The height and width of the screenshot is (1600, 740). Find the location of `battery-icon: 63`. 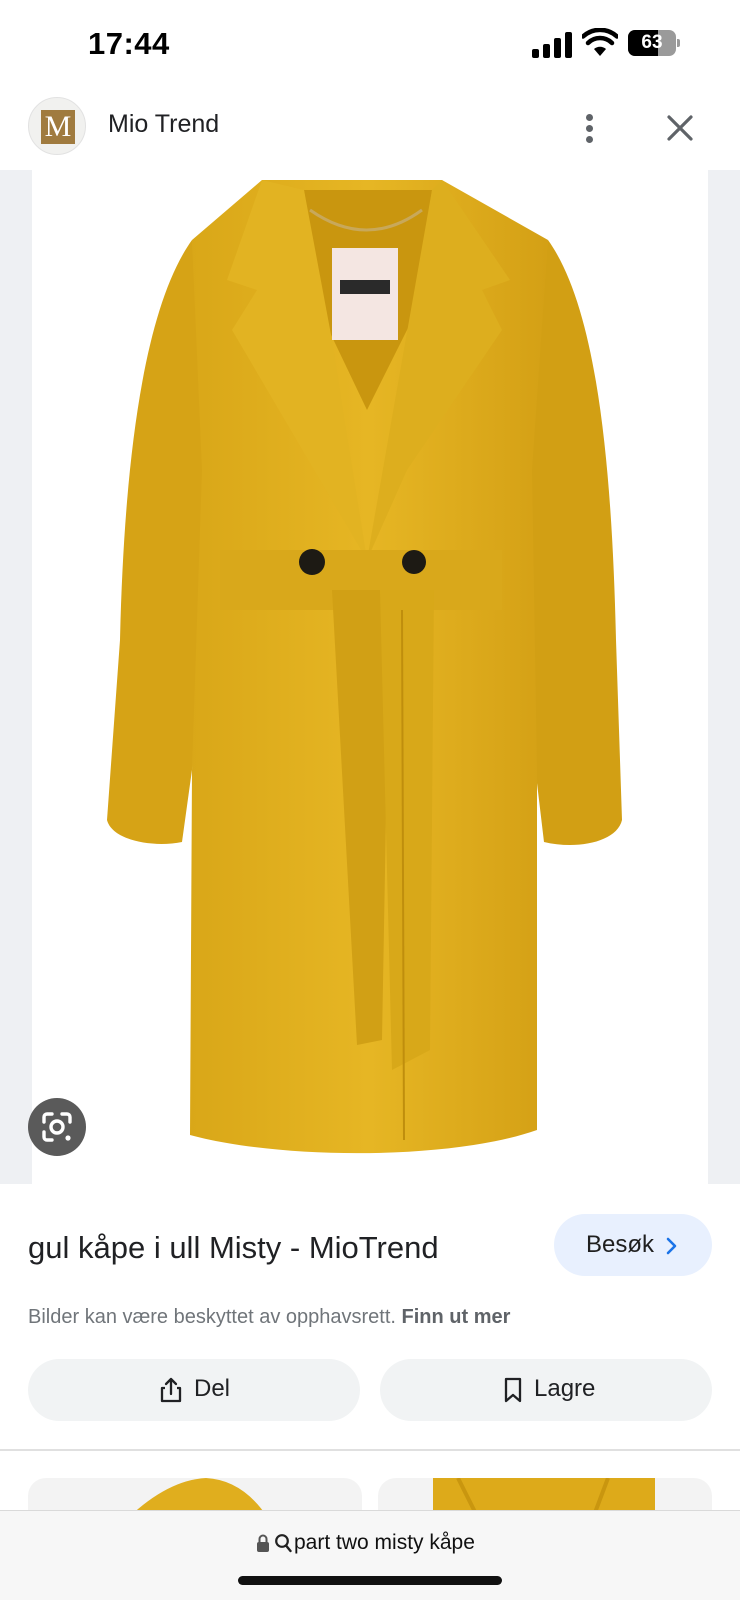

battery-icon: 63 is located at coordinates (654, 43).